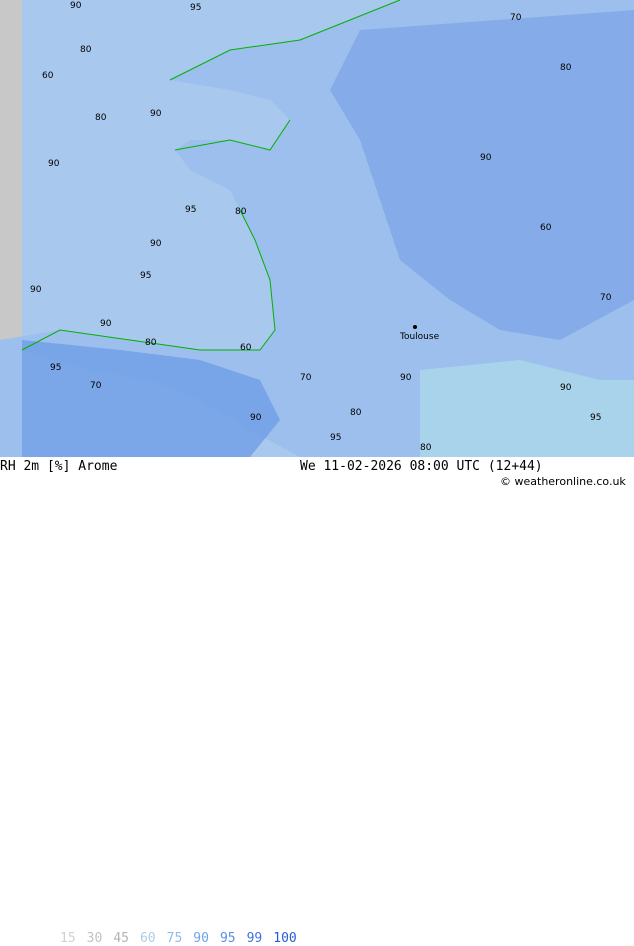  I want to click on valid-datetime: We 11-02-2026 08:00 UTC (12+44), so click(421, 466).